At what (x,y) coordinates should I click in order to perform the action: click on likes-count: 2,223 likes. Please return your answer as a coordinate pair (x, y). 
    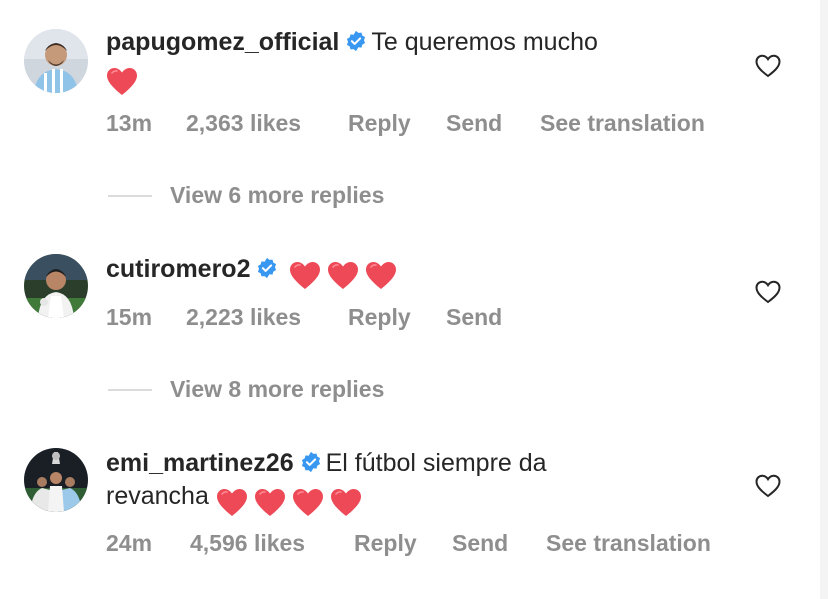
    Looking at the image, I should click on (243, 317).